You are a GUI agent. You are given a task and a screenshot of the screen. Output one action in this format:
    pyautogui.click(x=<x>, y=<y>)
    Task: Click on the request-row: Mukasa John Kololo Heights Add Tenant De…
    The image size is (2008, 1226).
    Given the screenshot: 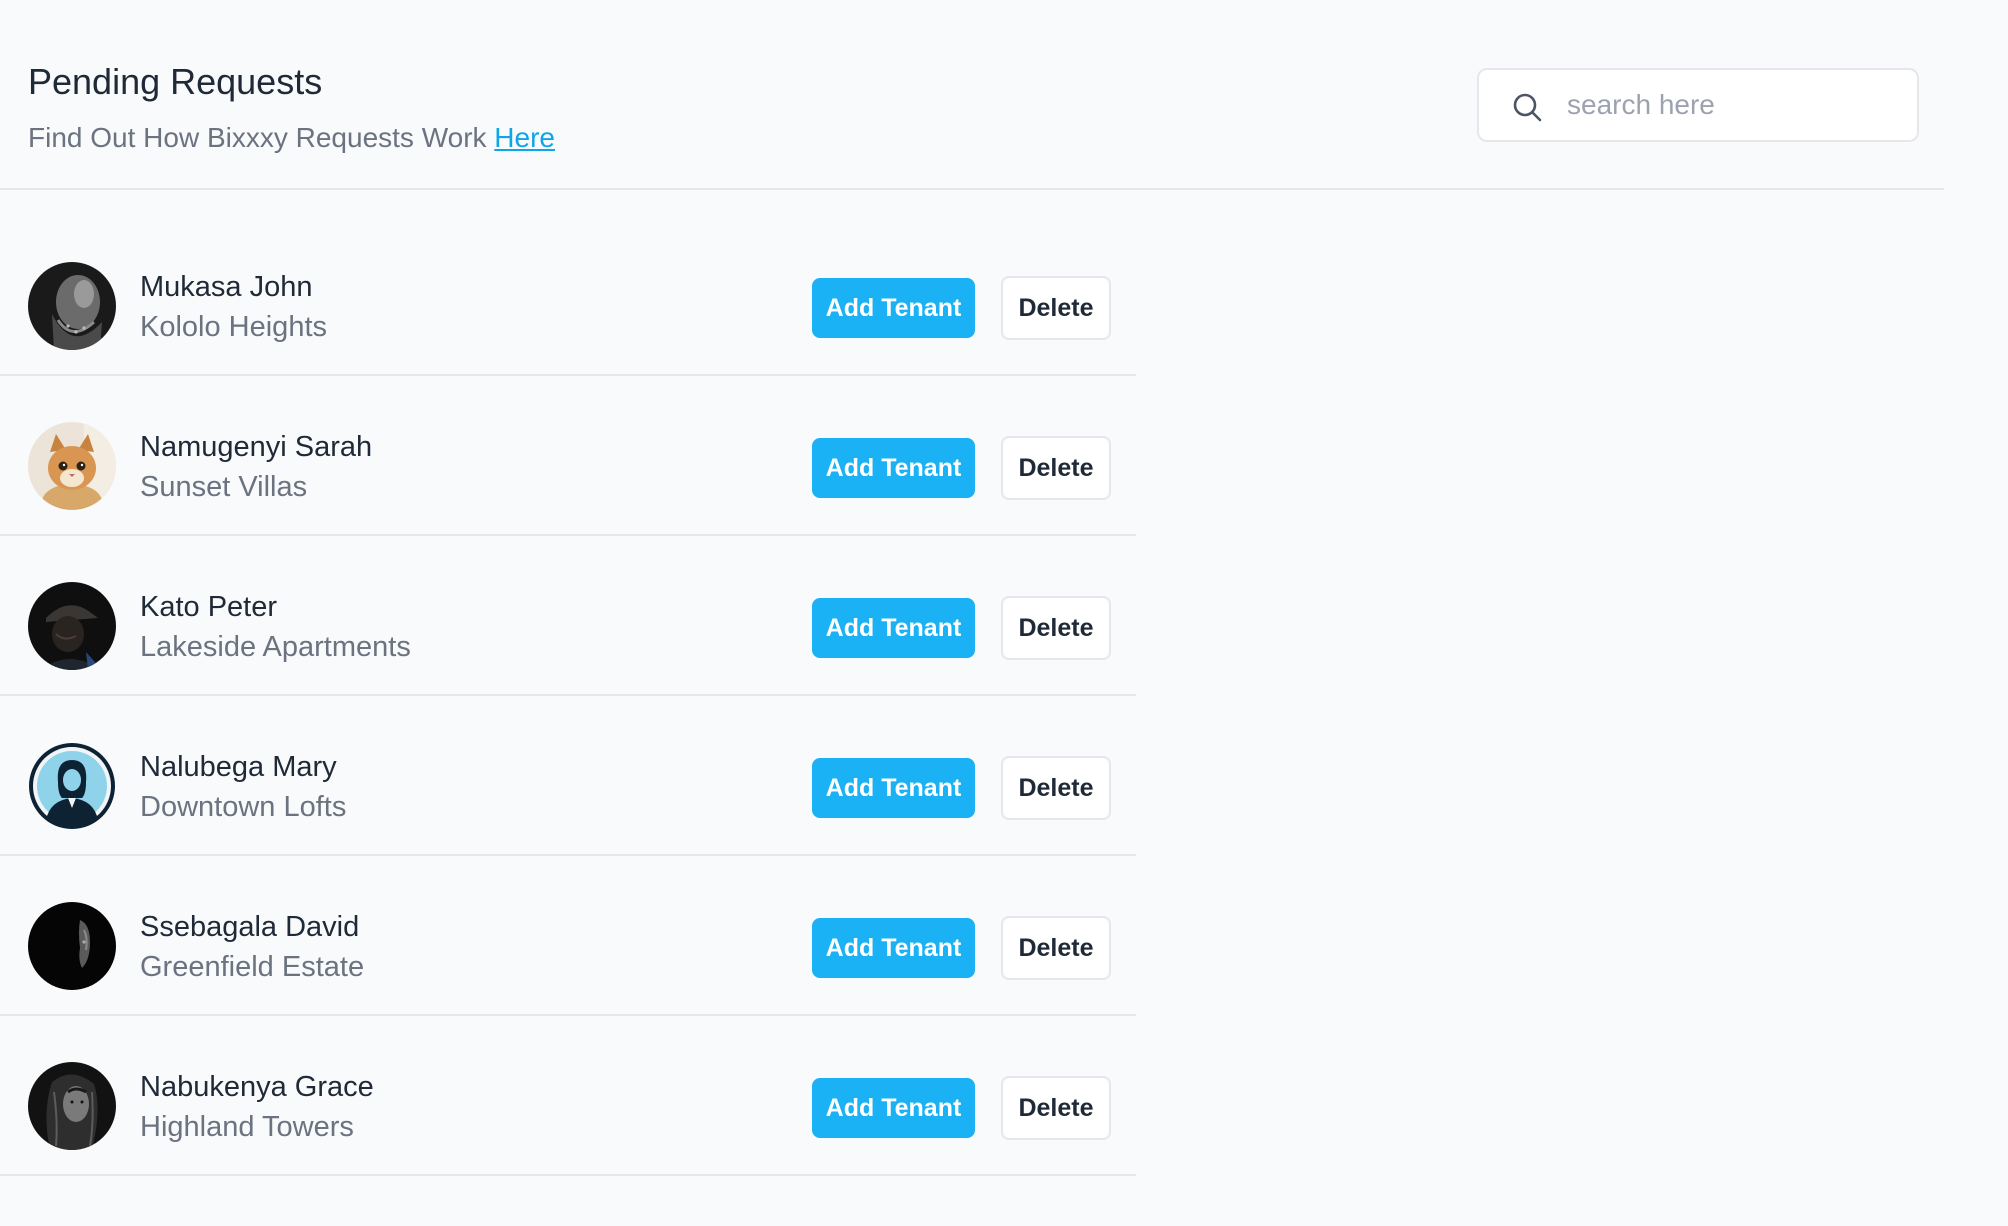 What is the action you would take?
    pyautogui.click(x=568, y=296)
    